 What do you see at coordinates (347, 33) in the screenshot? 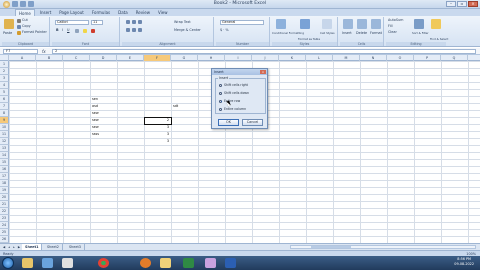
I see `insert-cells-button: Insert` at bounding box center [347, 33].